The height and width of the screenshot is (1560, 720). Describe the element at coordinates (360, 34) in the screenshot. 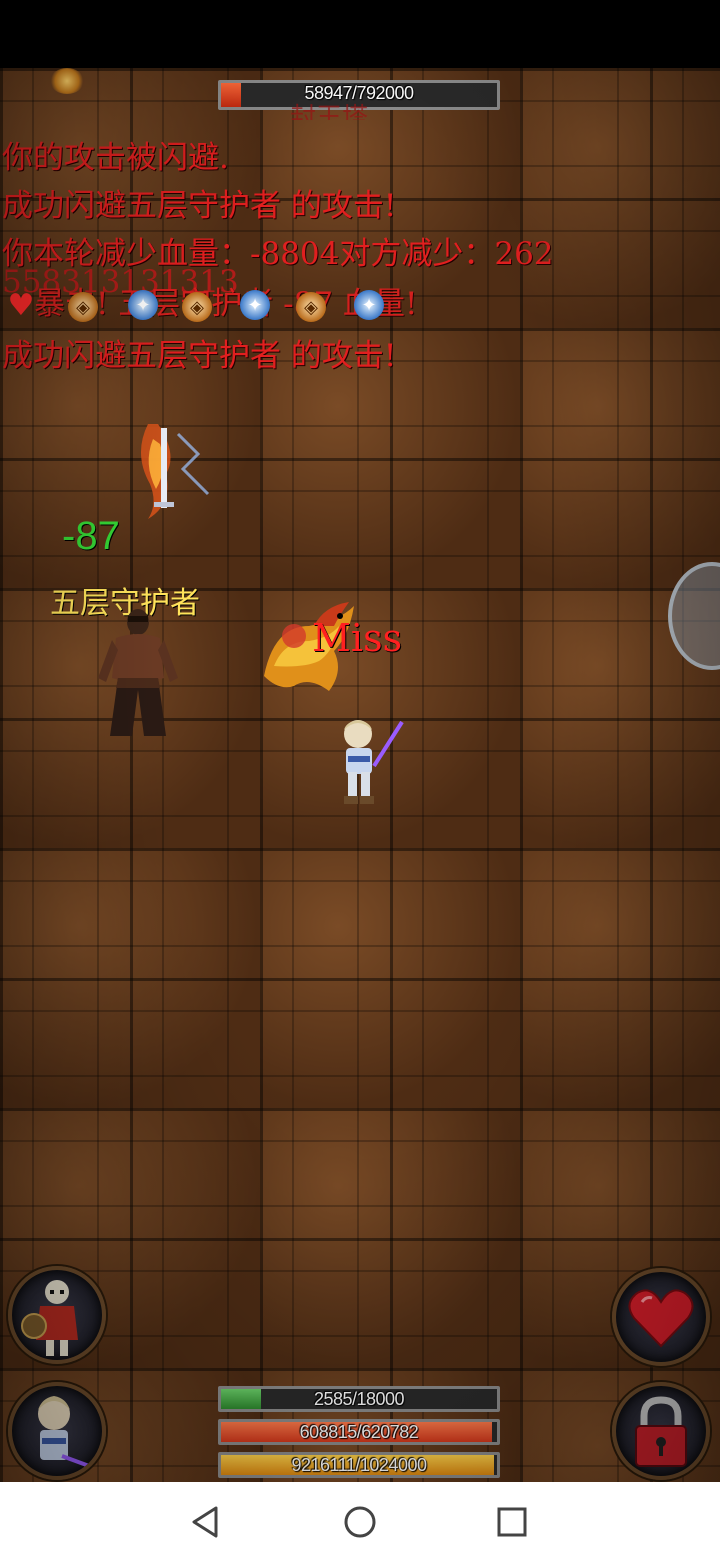

I see `status-bar` at that location.